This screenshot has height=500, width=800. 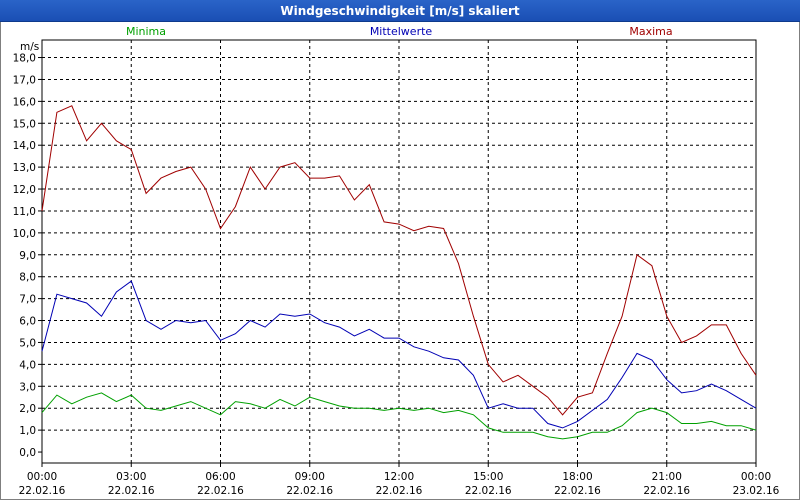 I want to click on y-tick-label: 1,0, so click(x=27, y=431).